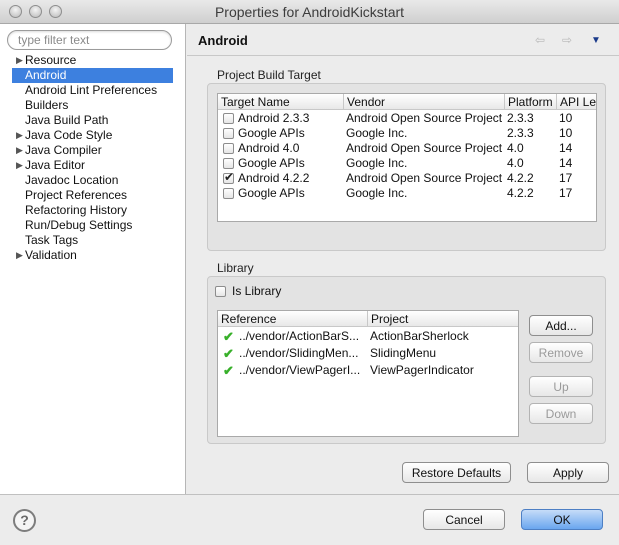 This screenshot has height=545, width=619. What do you see at coordinates (281, 102) in the screenshot?
I see `column-target-name: Target Name` at bounding box center [281, 102].